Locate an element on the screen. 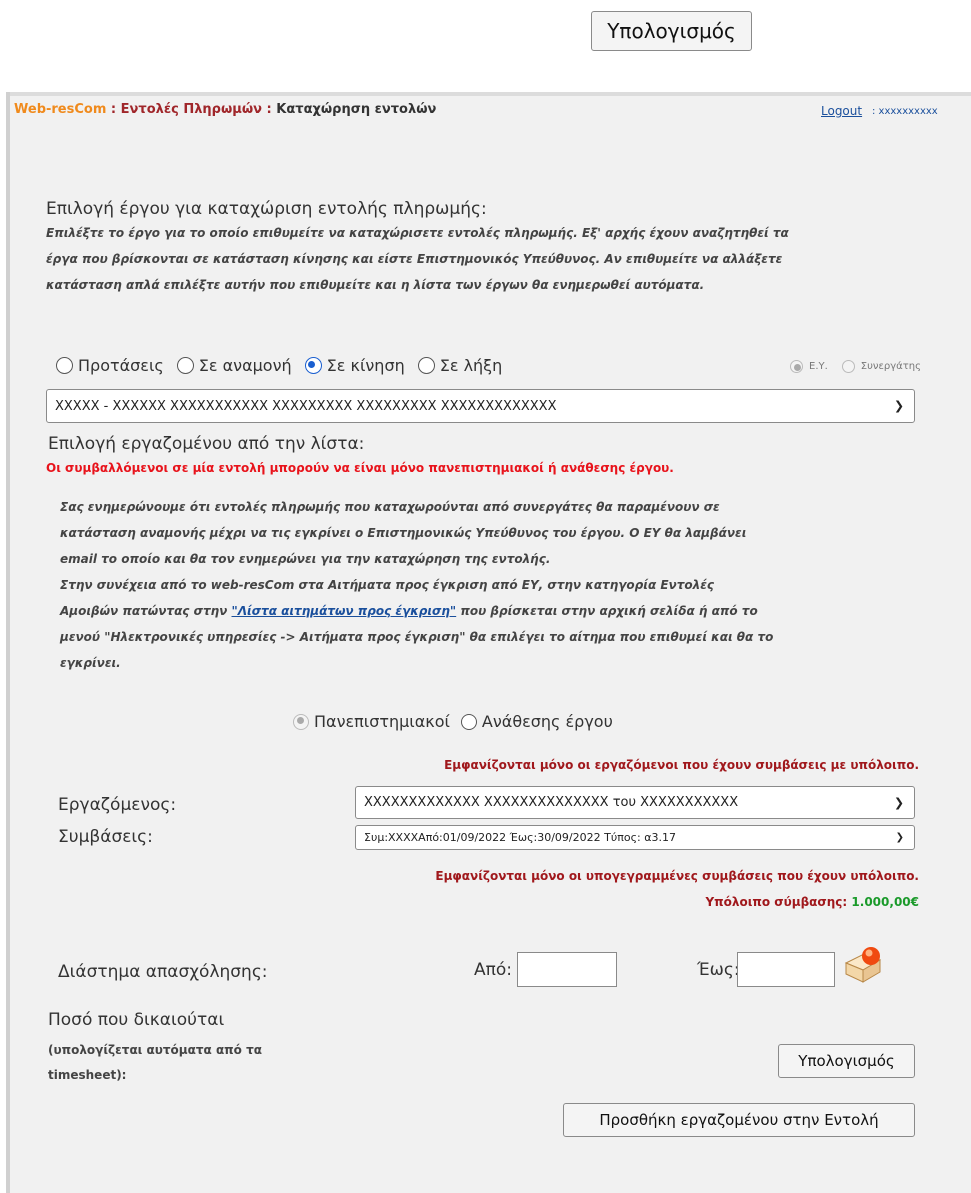  radio-label: Πανεπιστημιακοί is located at coordinates (382, 721).